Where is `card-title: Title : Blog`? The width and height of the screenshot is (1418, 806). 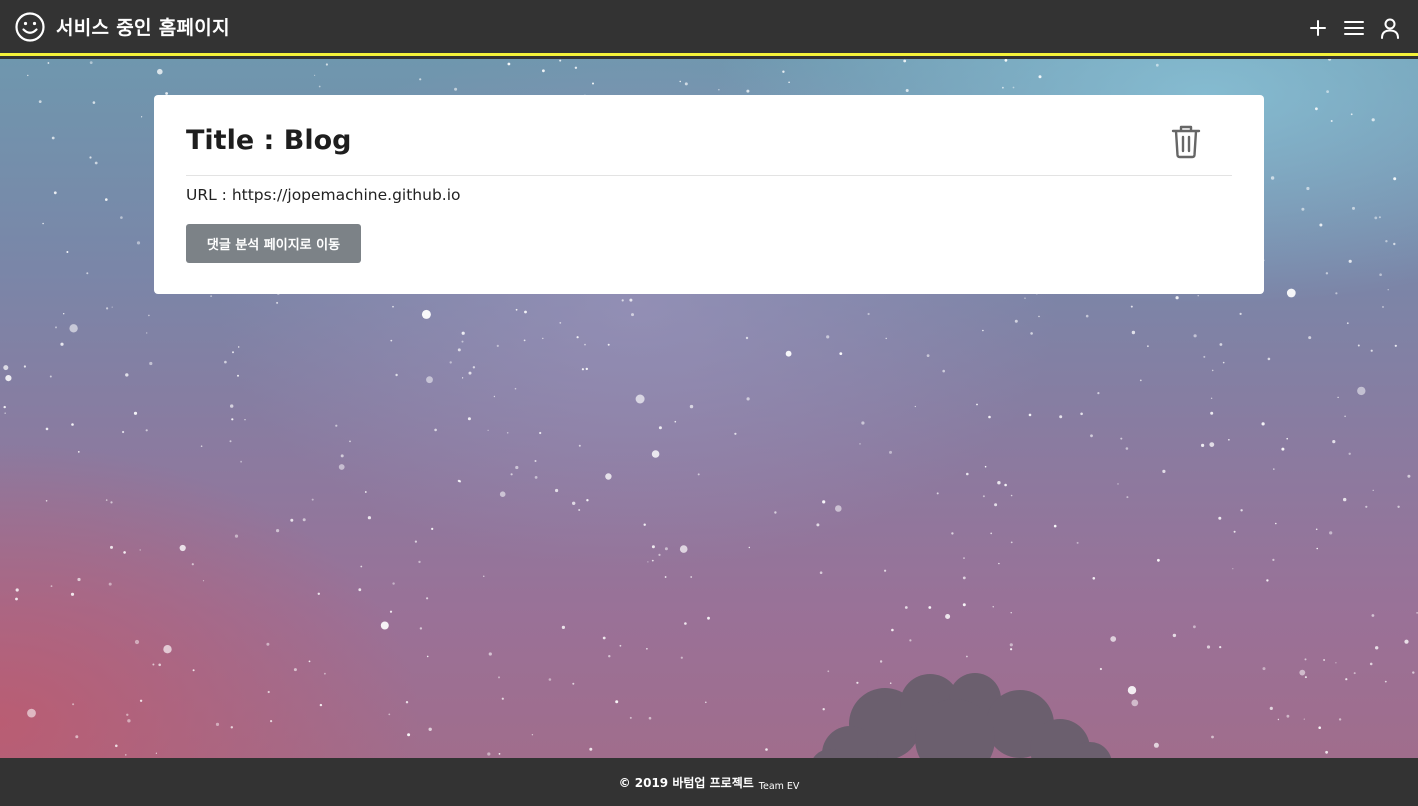
card-title: Title : Blog is located at coordinates (269, 140).